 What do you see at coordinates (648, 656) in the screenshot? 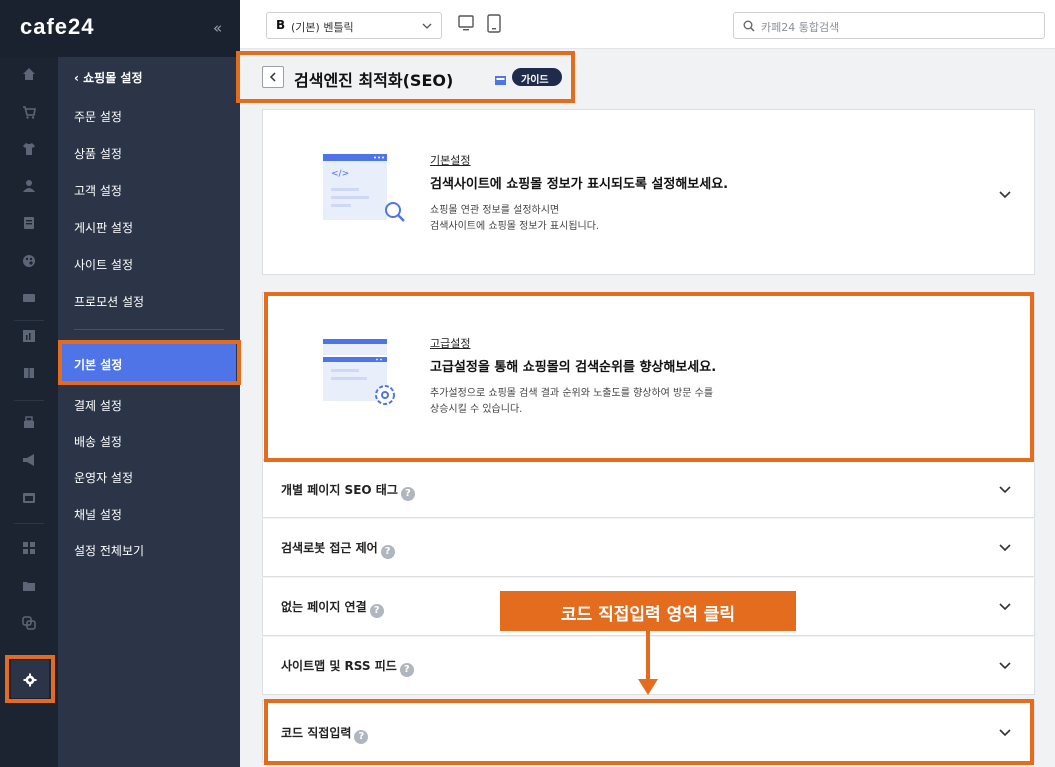
I see `callout-arrow-line` at bounding box center [648, 656].